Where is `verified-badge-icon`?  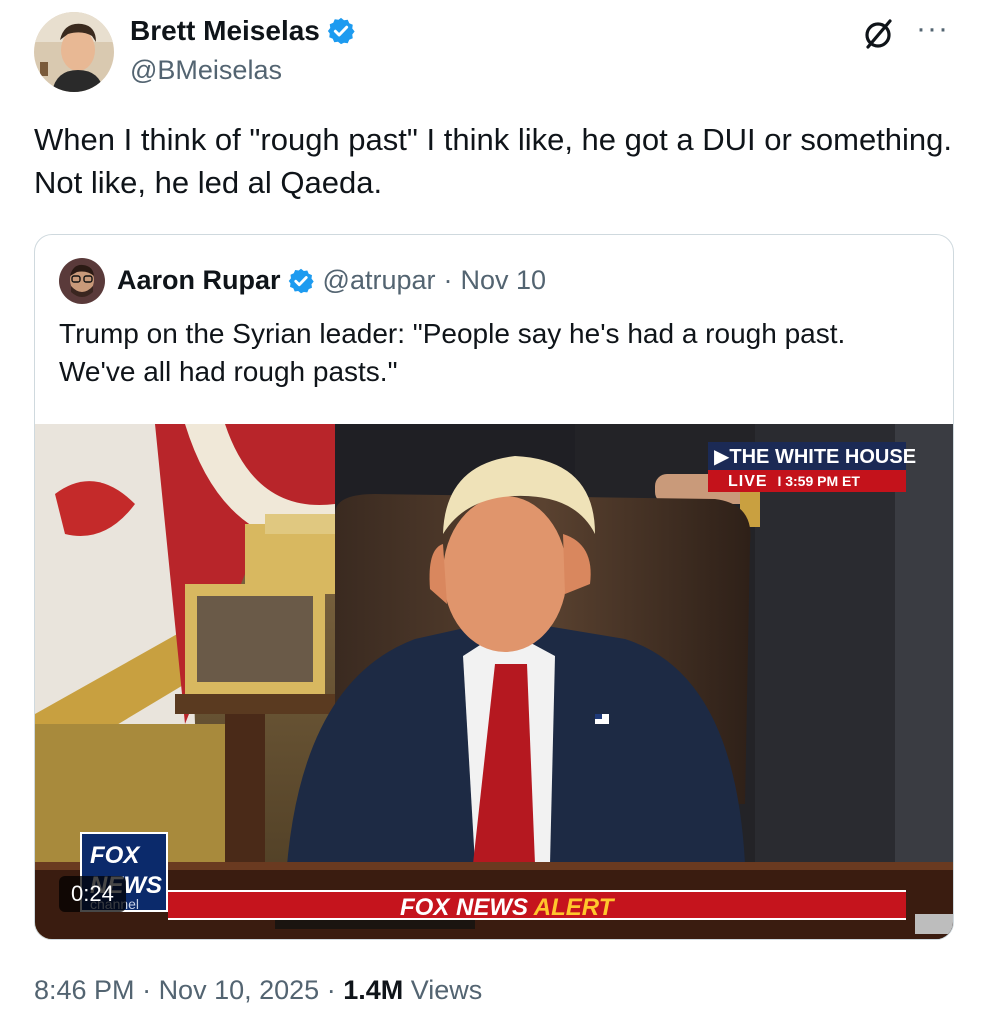 verified-badge-icon is located at coordinates (341, 31).